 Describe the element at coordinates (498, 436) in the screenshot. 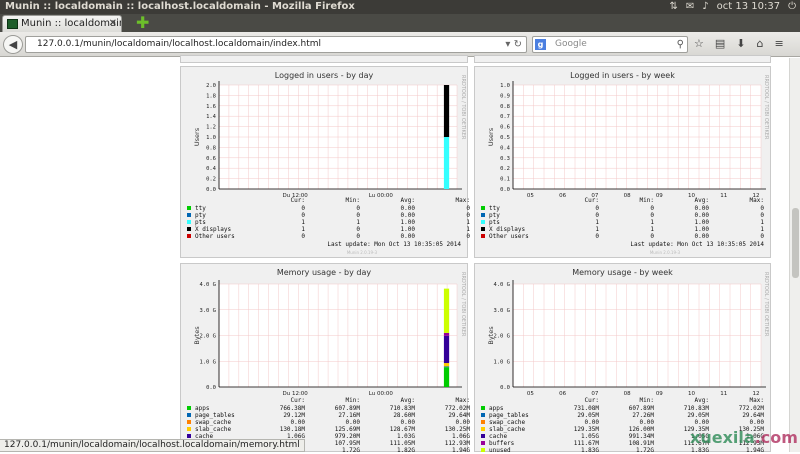

I see `legend-series-name: cache` at that location.